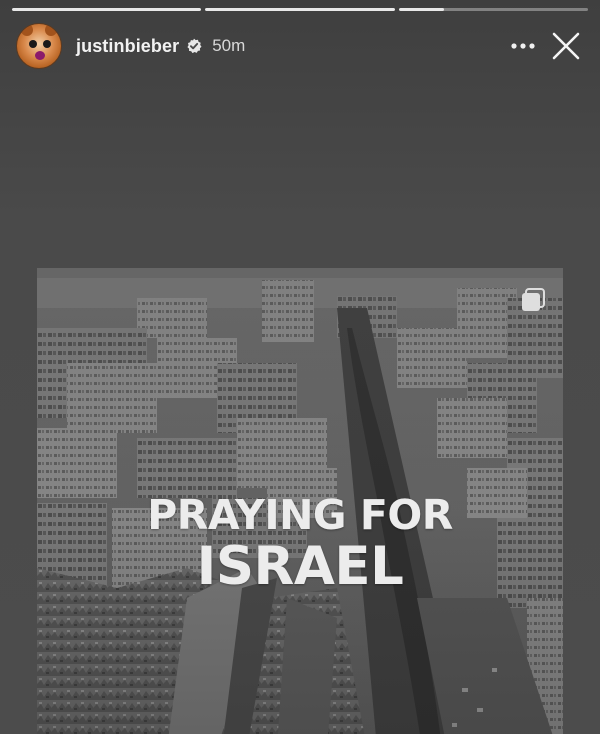 Image resolution: width=600 pixels, height=734 pixels. I want to click on avatar-mouth, so click(40, 55).